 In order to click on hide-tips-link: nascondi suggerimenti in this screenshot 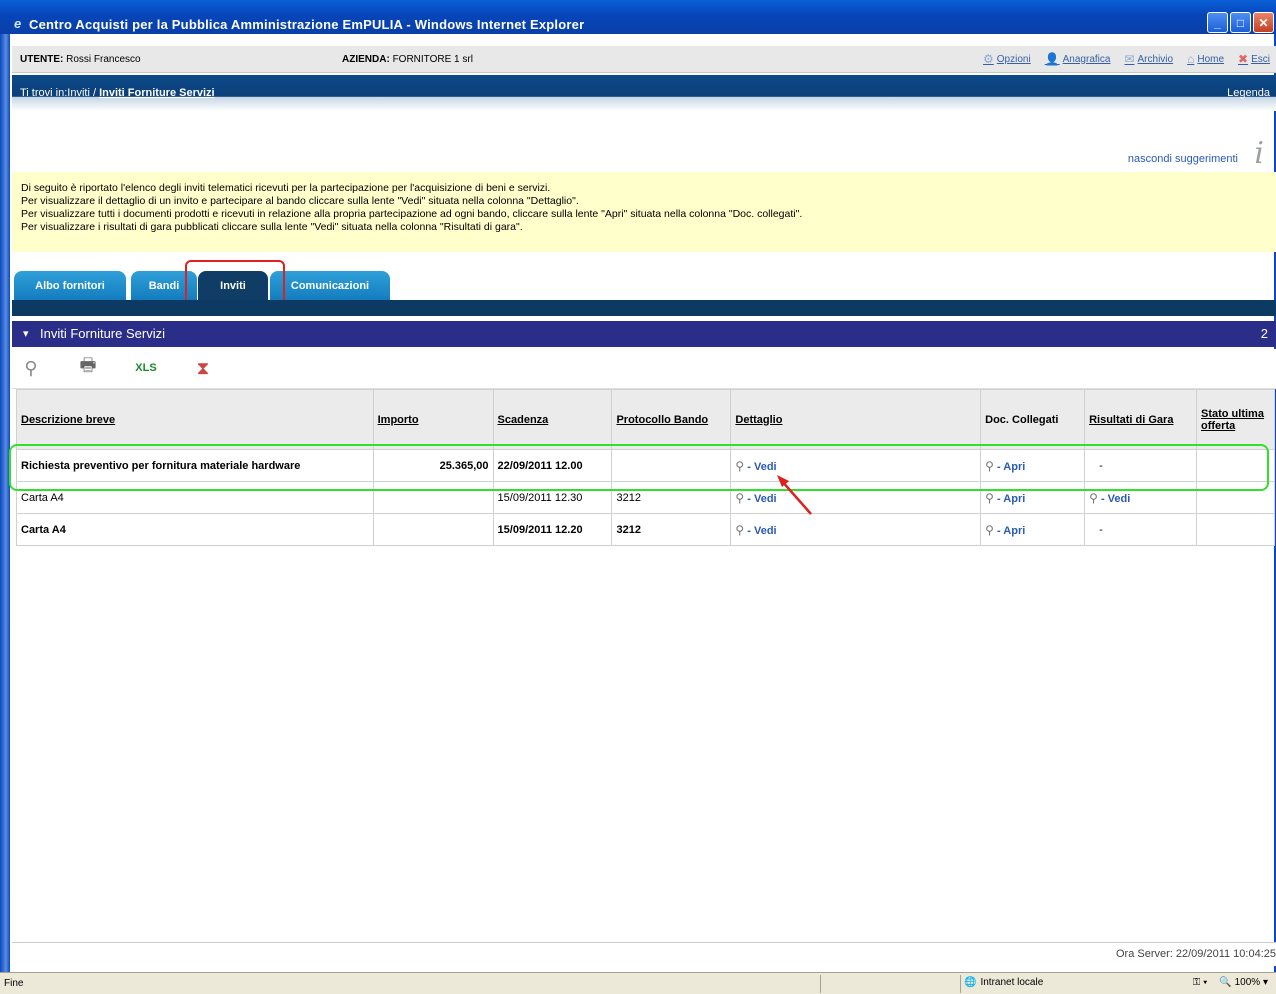, I will do `click(1183, 159)`.